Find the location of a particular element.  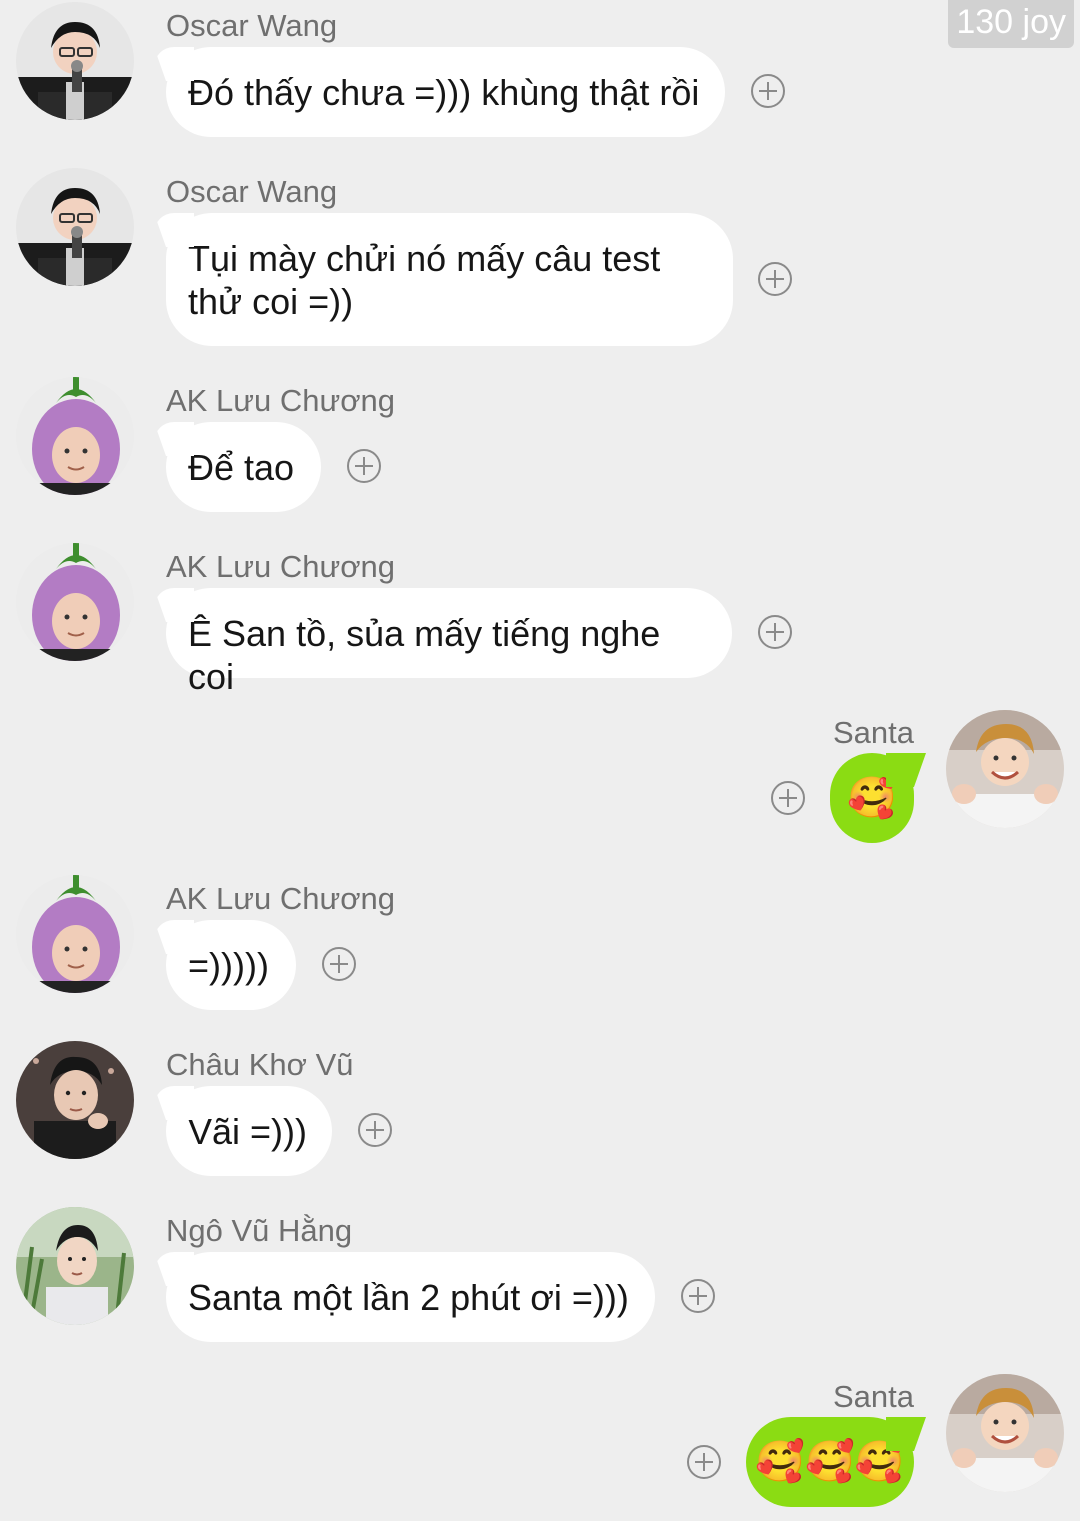

message-bubble: Tụi mày chửi nó mấy câu test thử coi =)) is located at coordinates (449, 279).